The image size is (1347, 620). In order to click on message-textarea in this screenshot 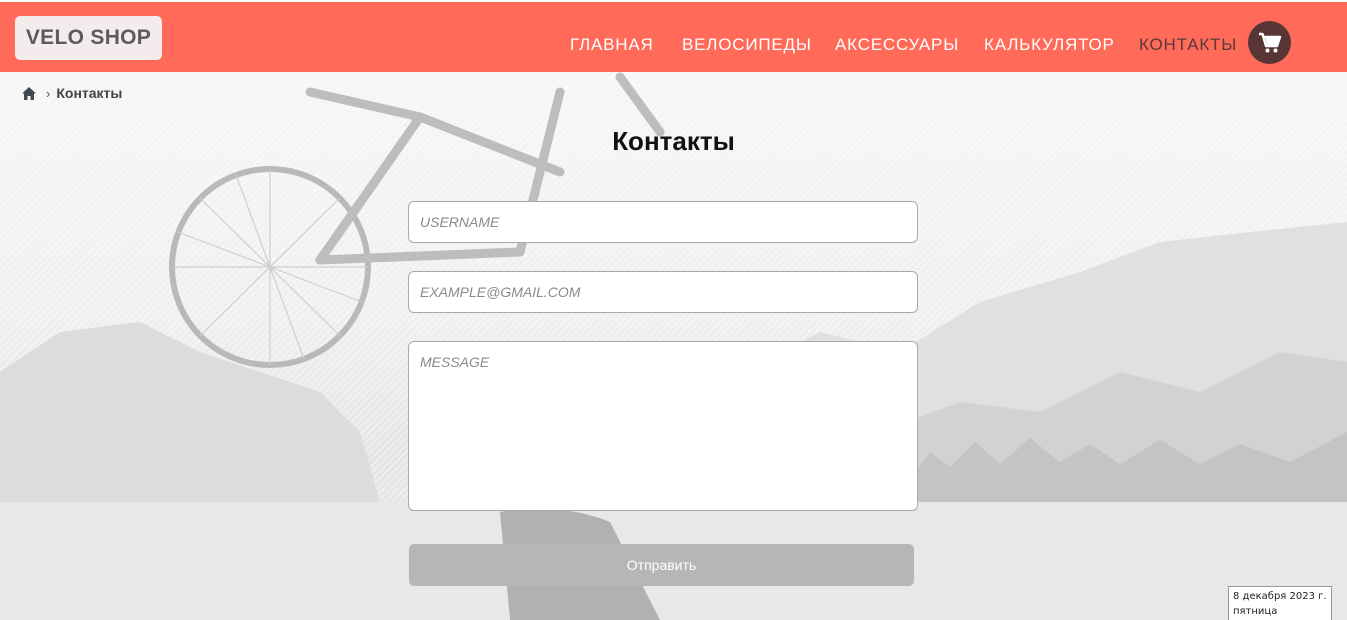, I will do `click(663, 426)`.